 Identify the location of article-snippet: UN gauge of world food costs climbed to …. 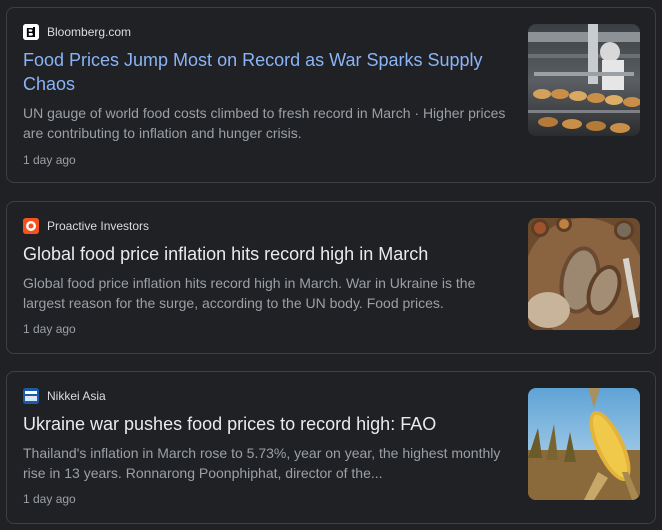
(264, 123).